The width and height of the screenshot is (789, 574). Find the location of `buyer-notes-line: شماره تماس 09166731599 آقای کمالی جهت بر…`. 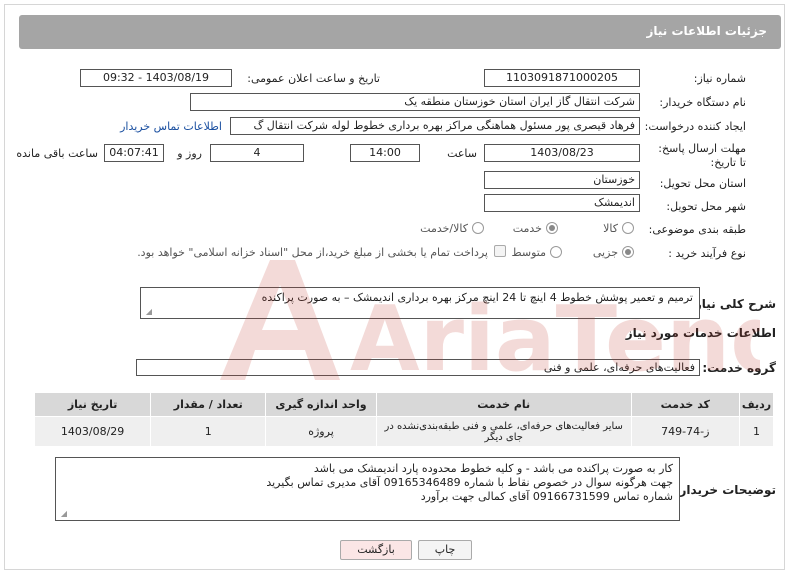

buyer-notes-line: شماره تماس 09166731599 آقای کمالی جهت بر… is located at coordinates (546, 496).